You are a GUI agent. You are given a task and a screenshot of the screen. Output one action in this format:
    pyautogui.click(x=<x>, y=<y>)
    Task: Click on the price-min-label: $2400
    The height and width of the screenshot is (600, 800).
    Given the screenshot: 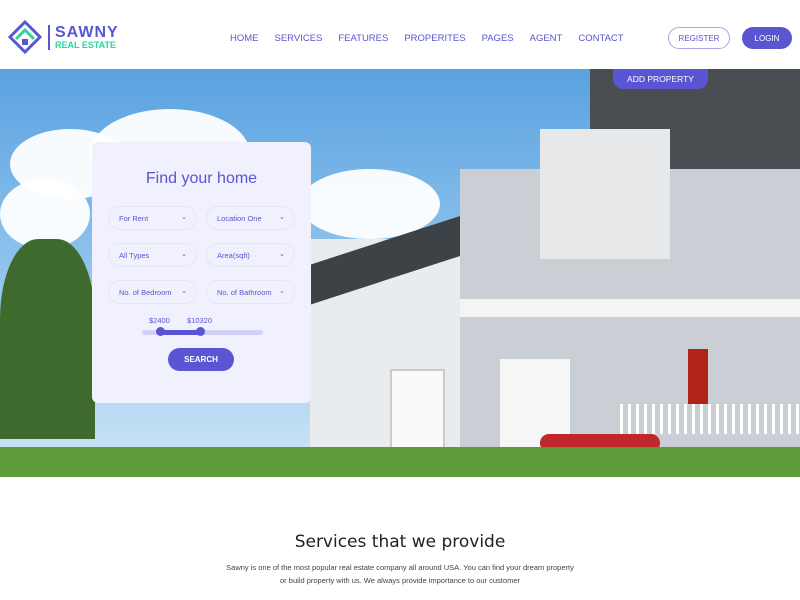 What is the action you would take?
    pyautogui.click(x=159, y=320)
    